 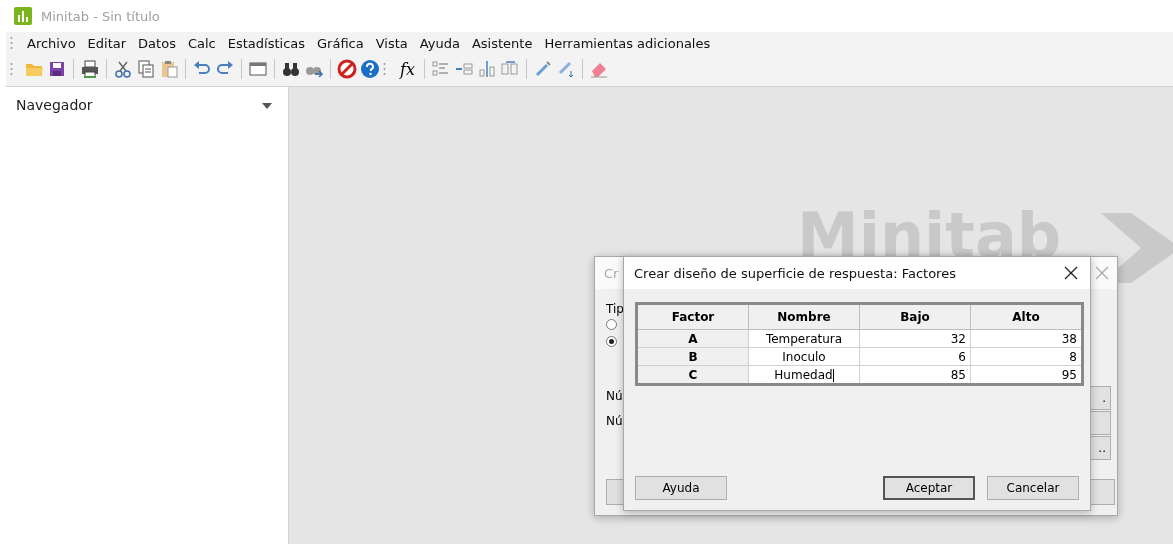 I want to click on table-cell: 6, so click(x=915, y=356).